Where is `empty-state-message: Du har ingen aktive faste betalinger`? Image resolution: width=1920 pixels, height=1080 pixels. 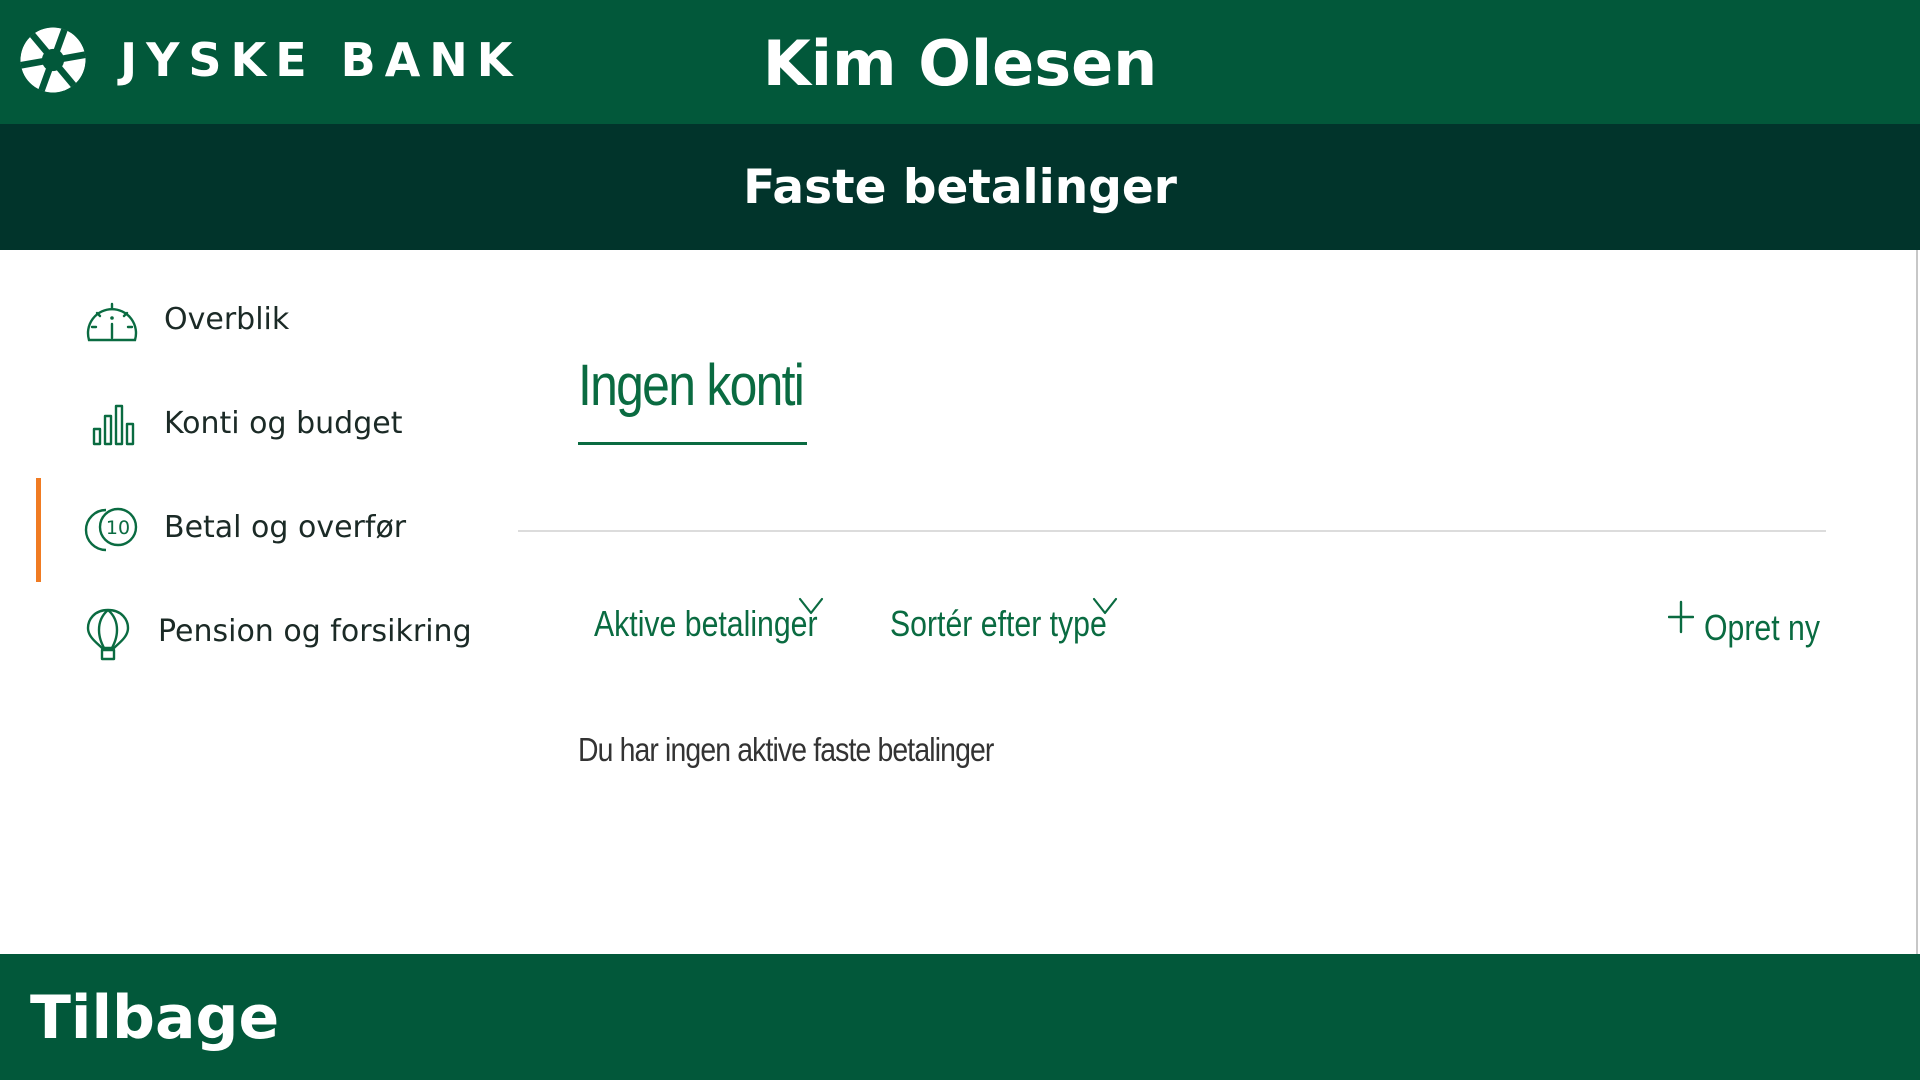 empty-state-message: Du har ingen aktive faste betalinger is located at coordinates (786, 749).